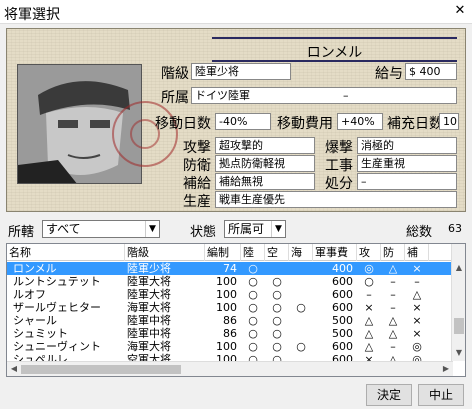 This screenshot has width=472, height=409. Describe the element at coordinates (431, 71) in the screenshot. I see `salary-value: $ 400` at that location.